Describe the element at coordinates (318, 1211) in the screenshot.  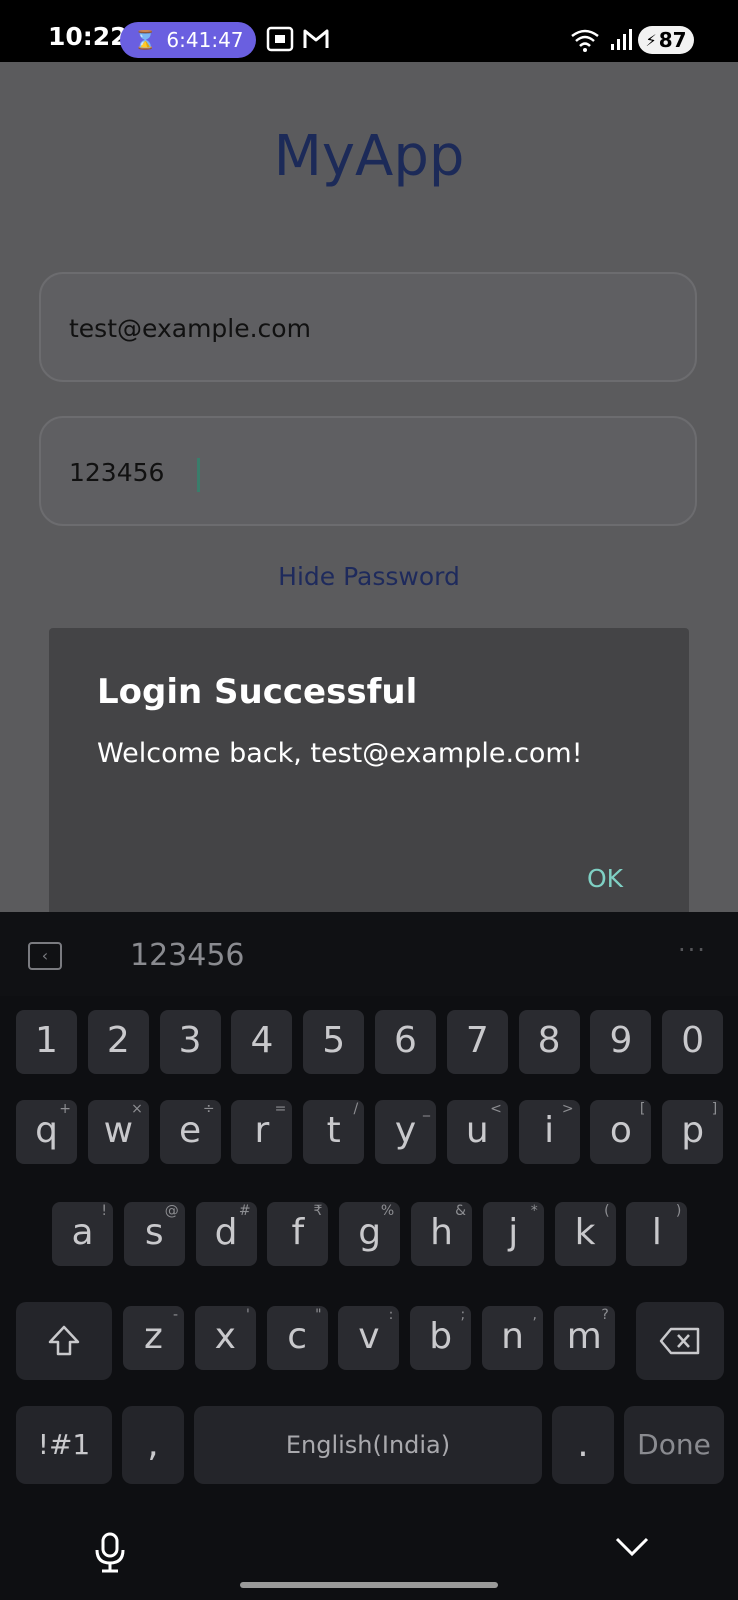
I see `key-f-alt-label: ₹` at that location.